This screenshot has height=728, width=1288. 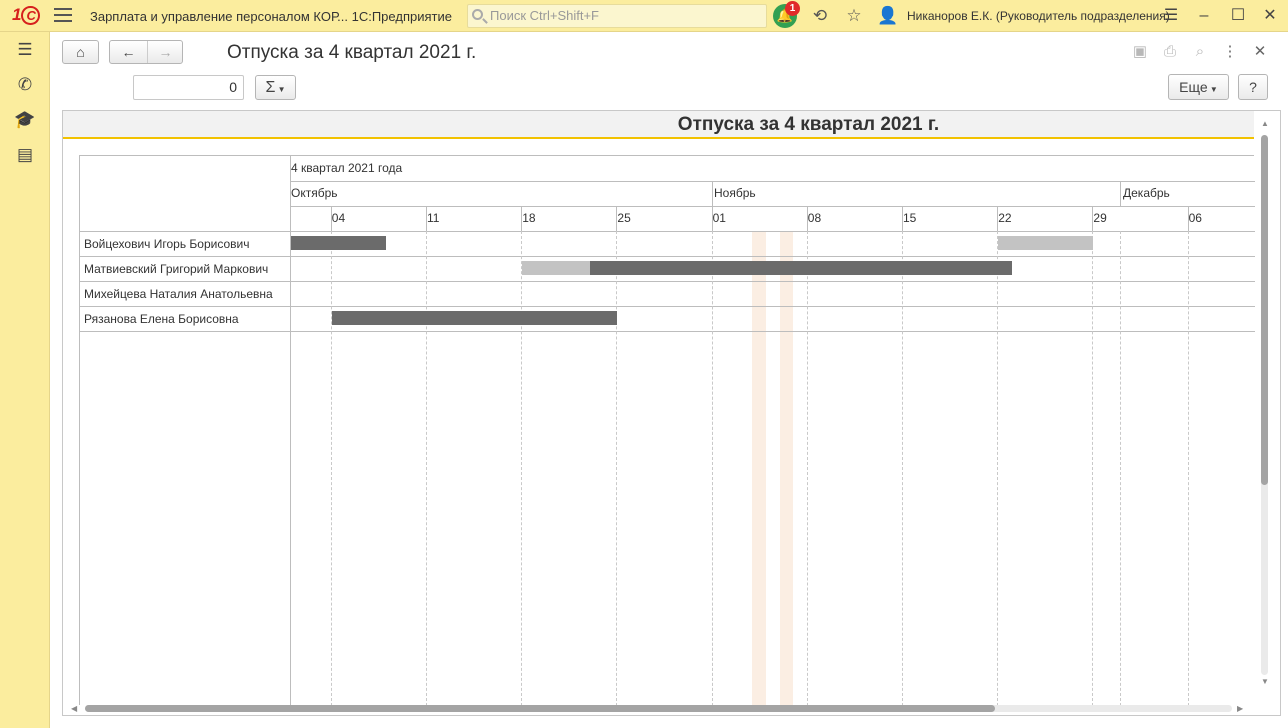 What do you see at coordinates (1260, 52) in the screenshot?
I see `close-form-icon: ✕` at bounding box center [1260, 52].